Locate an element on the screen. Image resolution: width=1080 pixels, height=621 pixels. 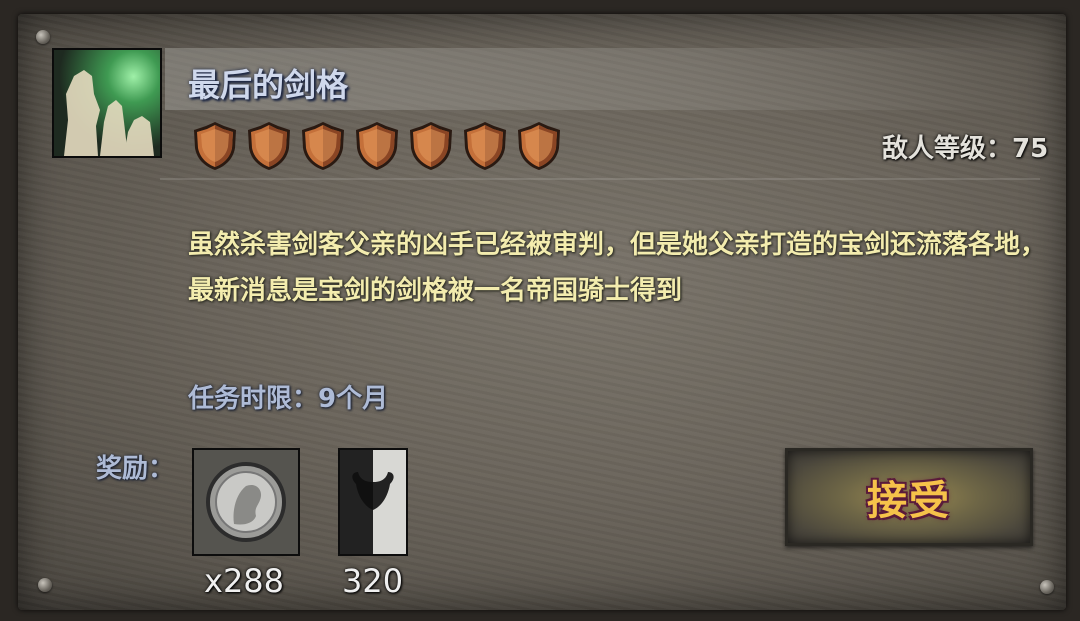
party-silhouette-icon is located at coordinates (107, 103).